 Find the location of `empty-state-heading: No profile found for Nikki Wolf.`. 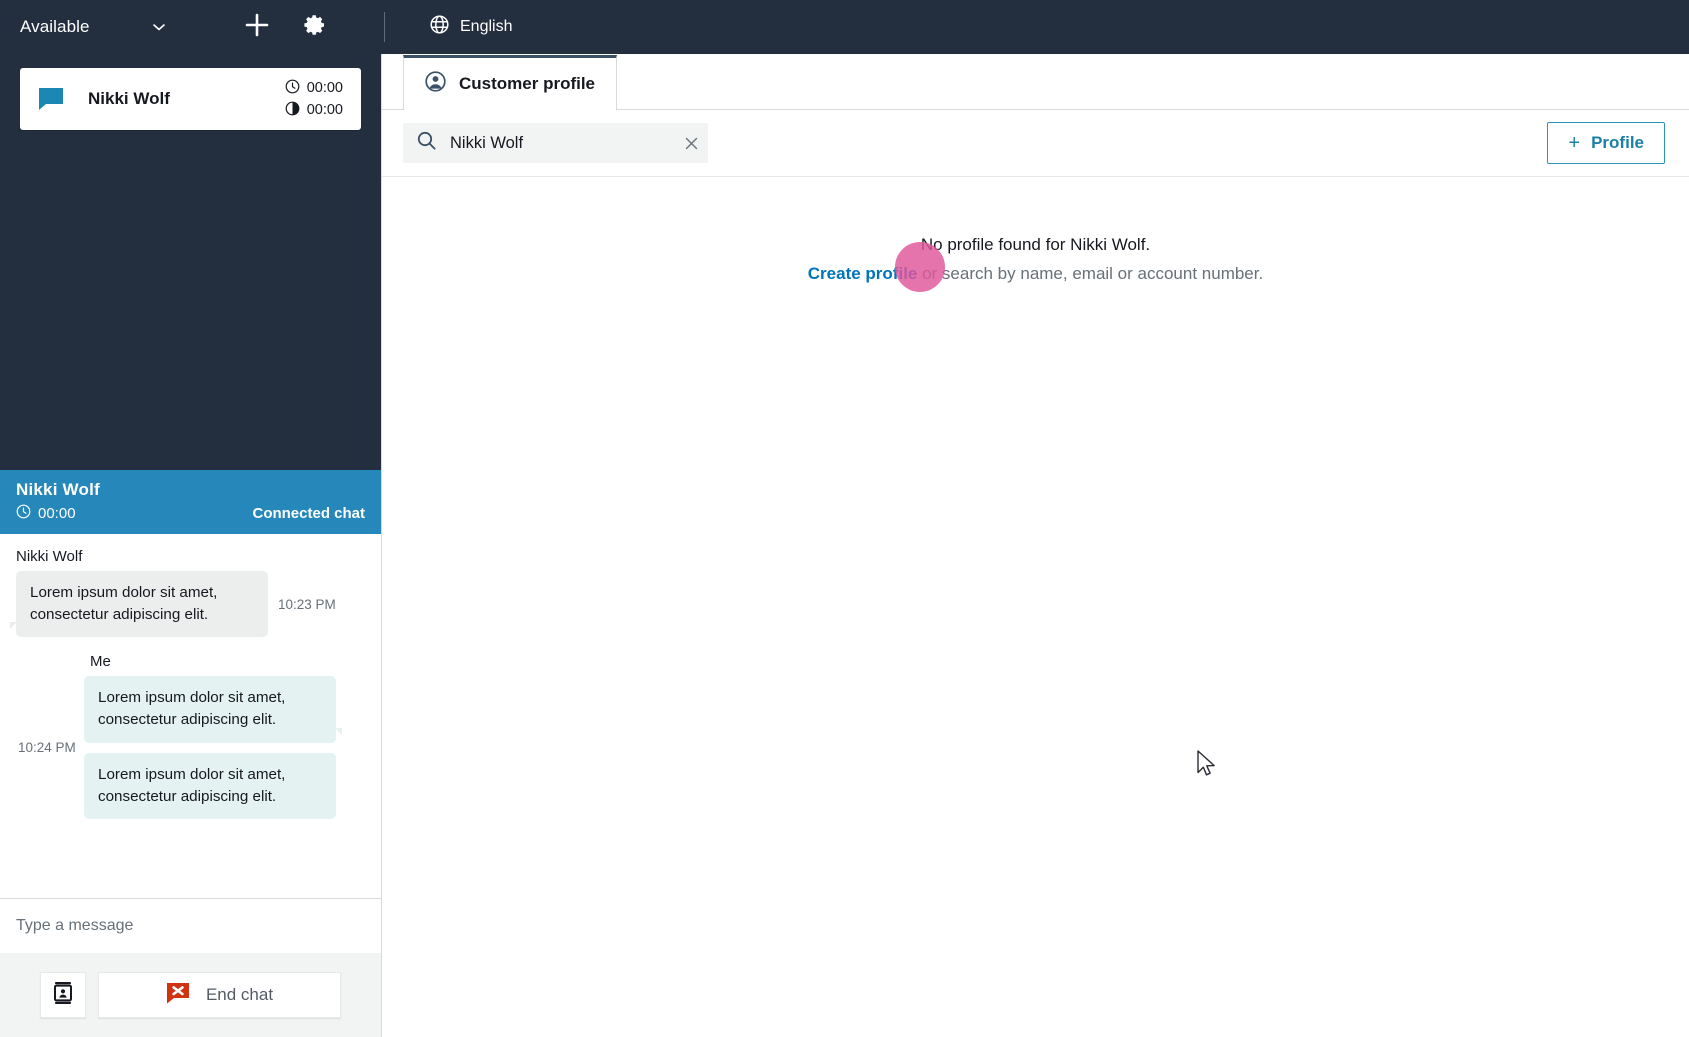

empty-state-heading: No profile found for Nikki Wolf. is located at coordinates (1035, 244).